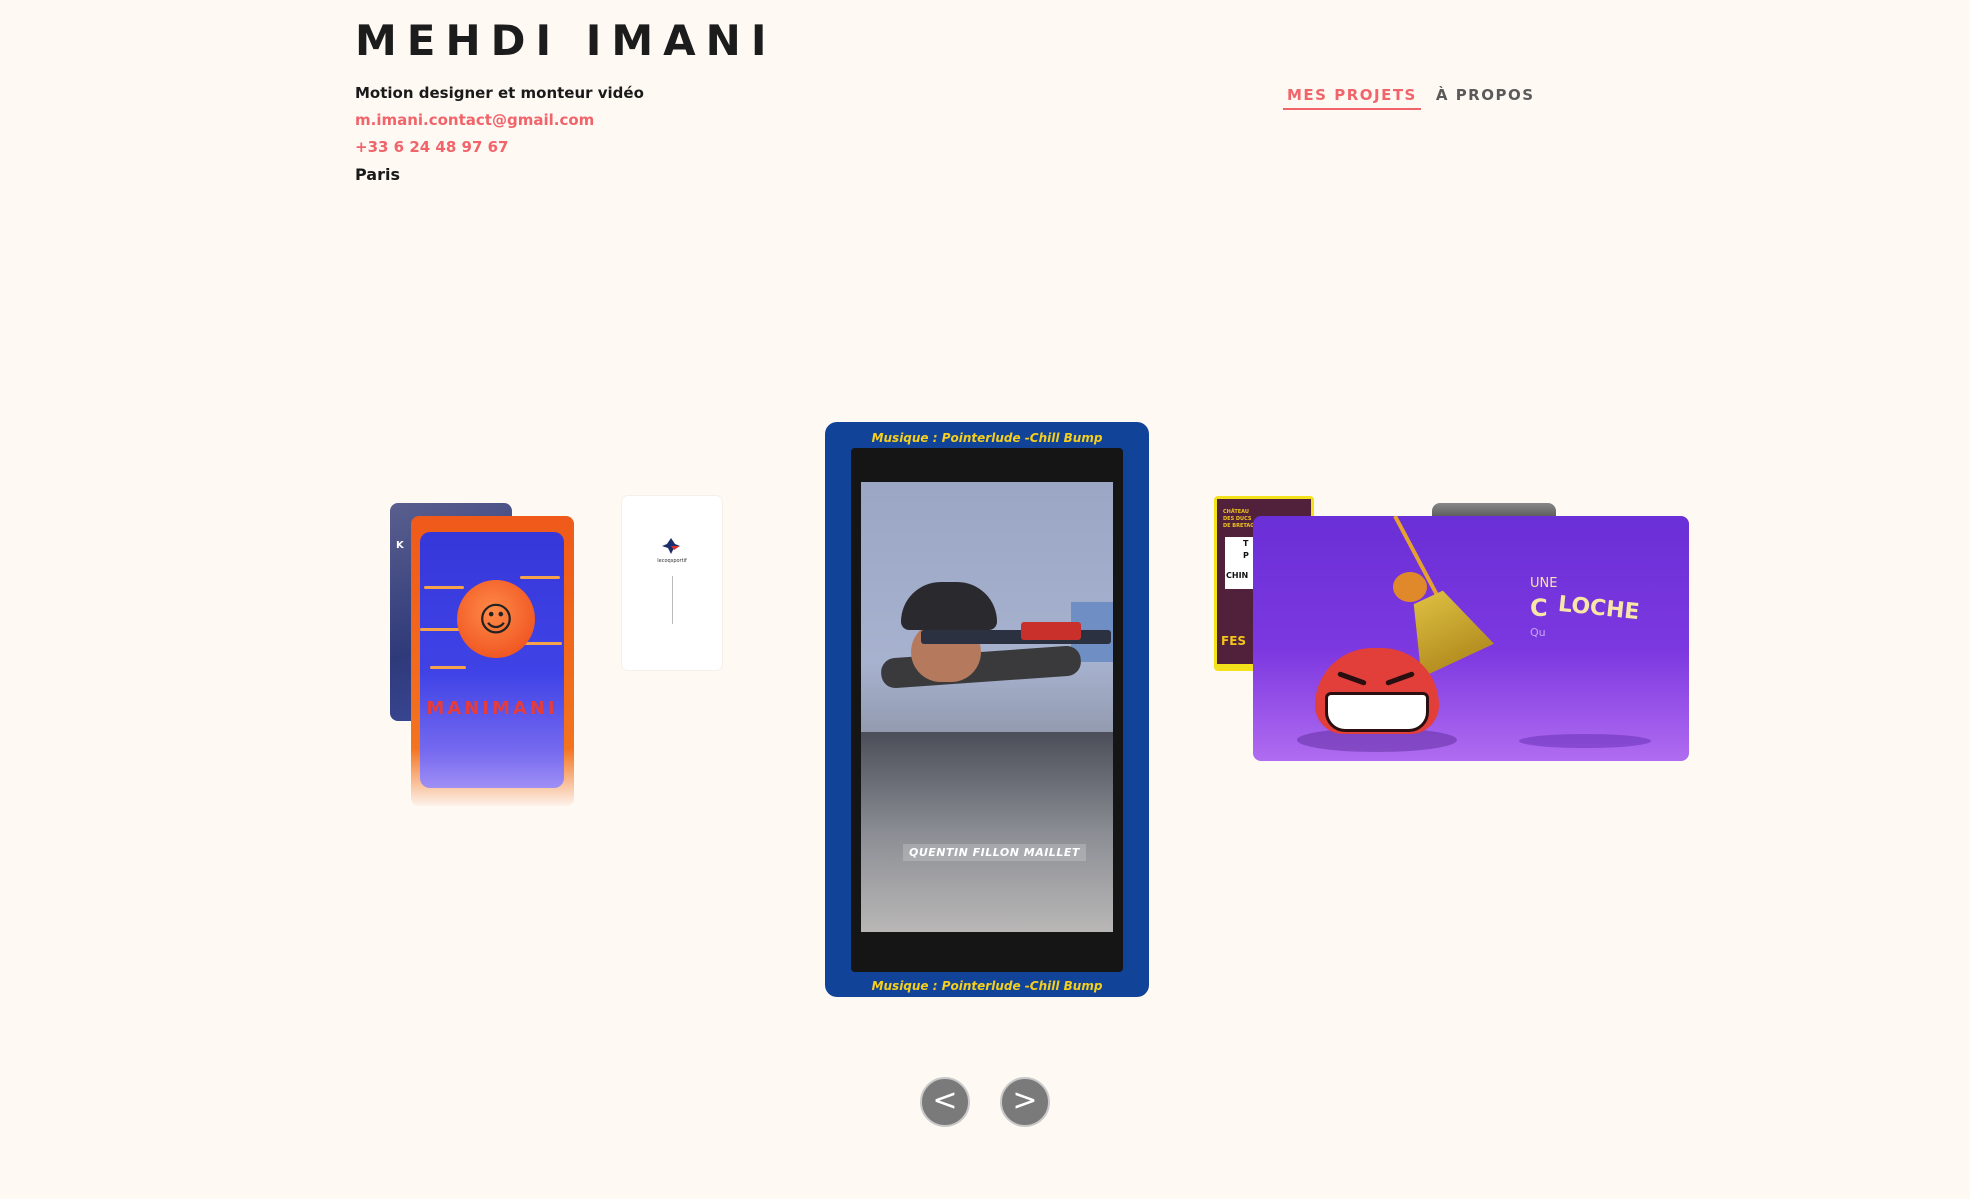 The height and width of the screenshot is (1199, 1970). I want to click on monkey-shape, so click(1410, 587).